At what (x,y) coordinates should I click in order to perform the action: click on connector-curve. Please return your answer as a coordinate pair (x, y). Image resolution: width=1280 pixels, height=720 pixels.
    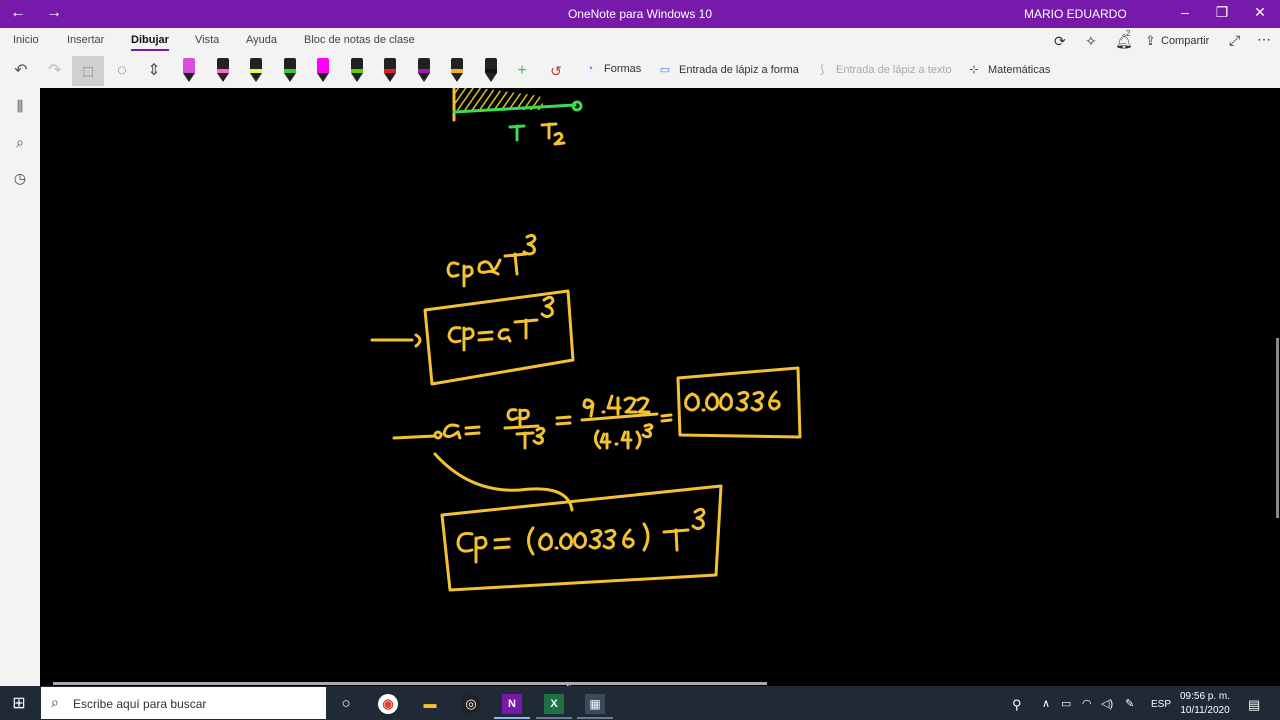
    Looking at the image, I should click on (503, 482).